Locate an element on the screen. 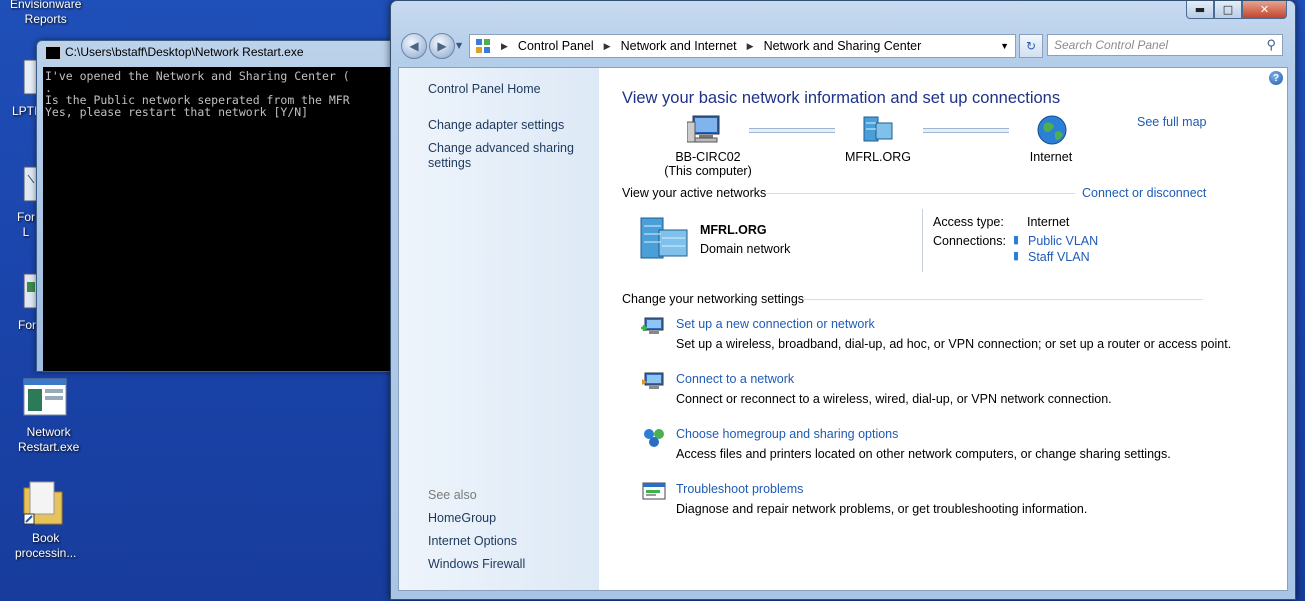 This screenshot has height=601, width=1305. refresh-icon: ↻ is located at coordinates (1031, 46).